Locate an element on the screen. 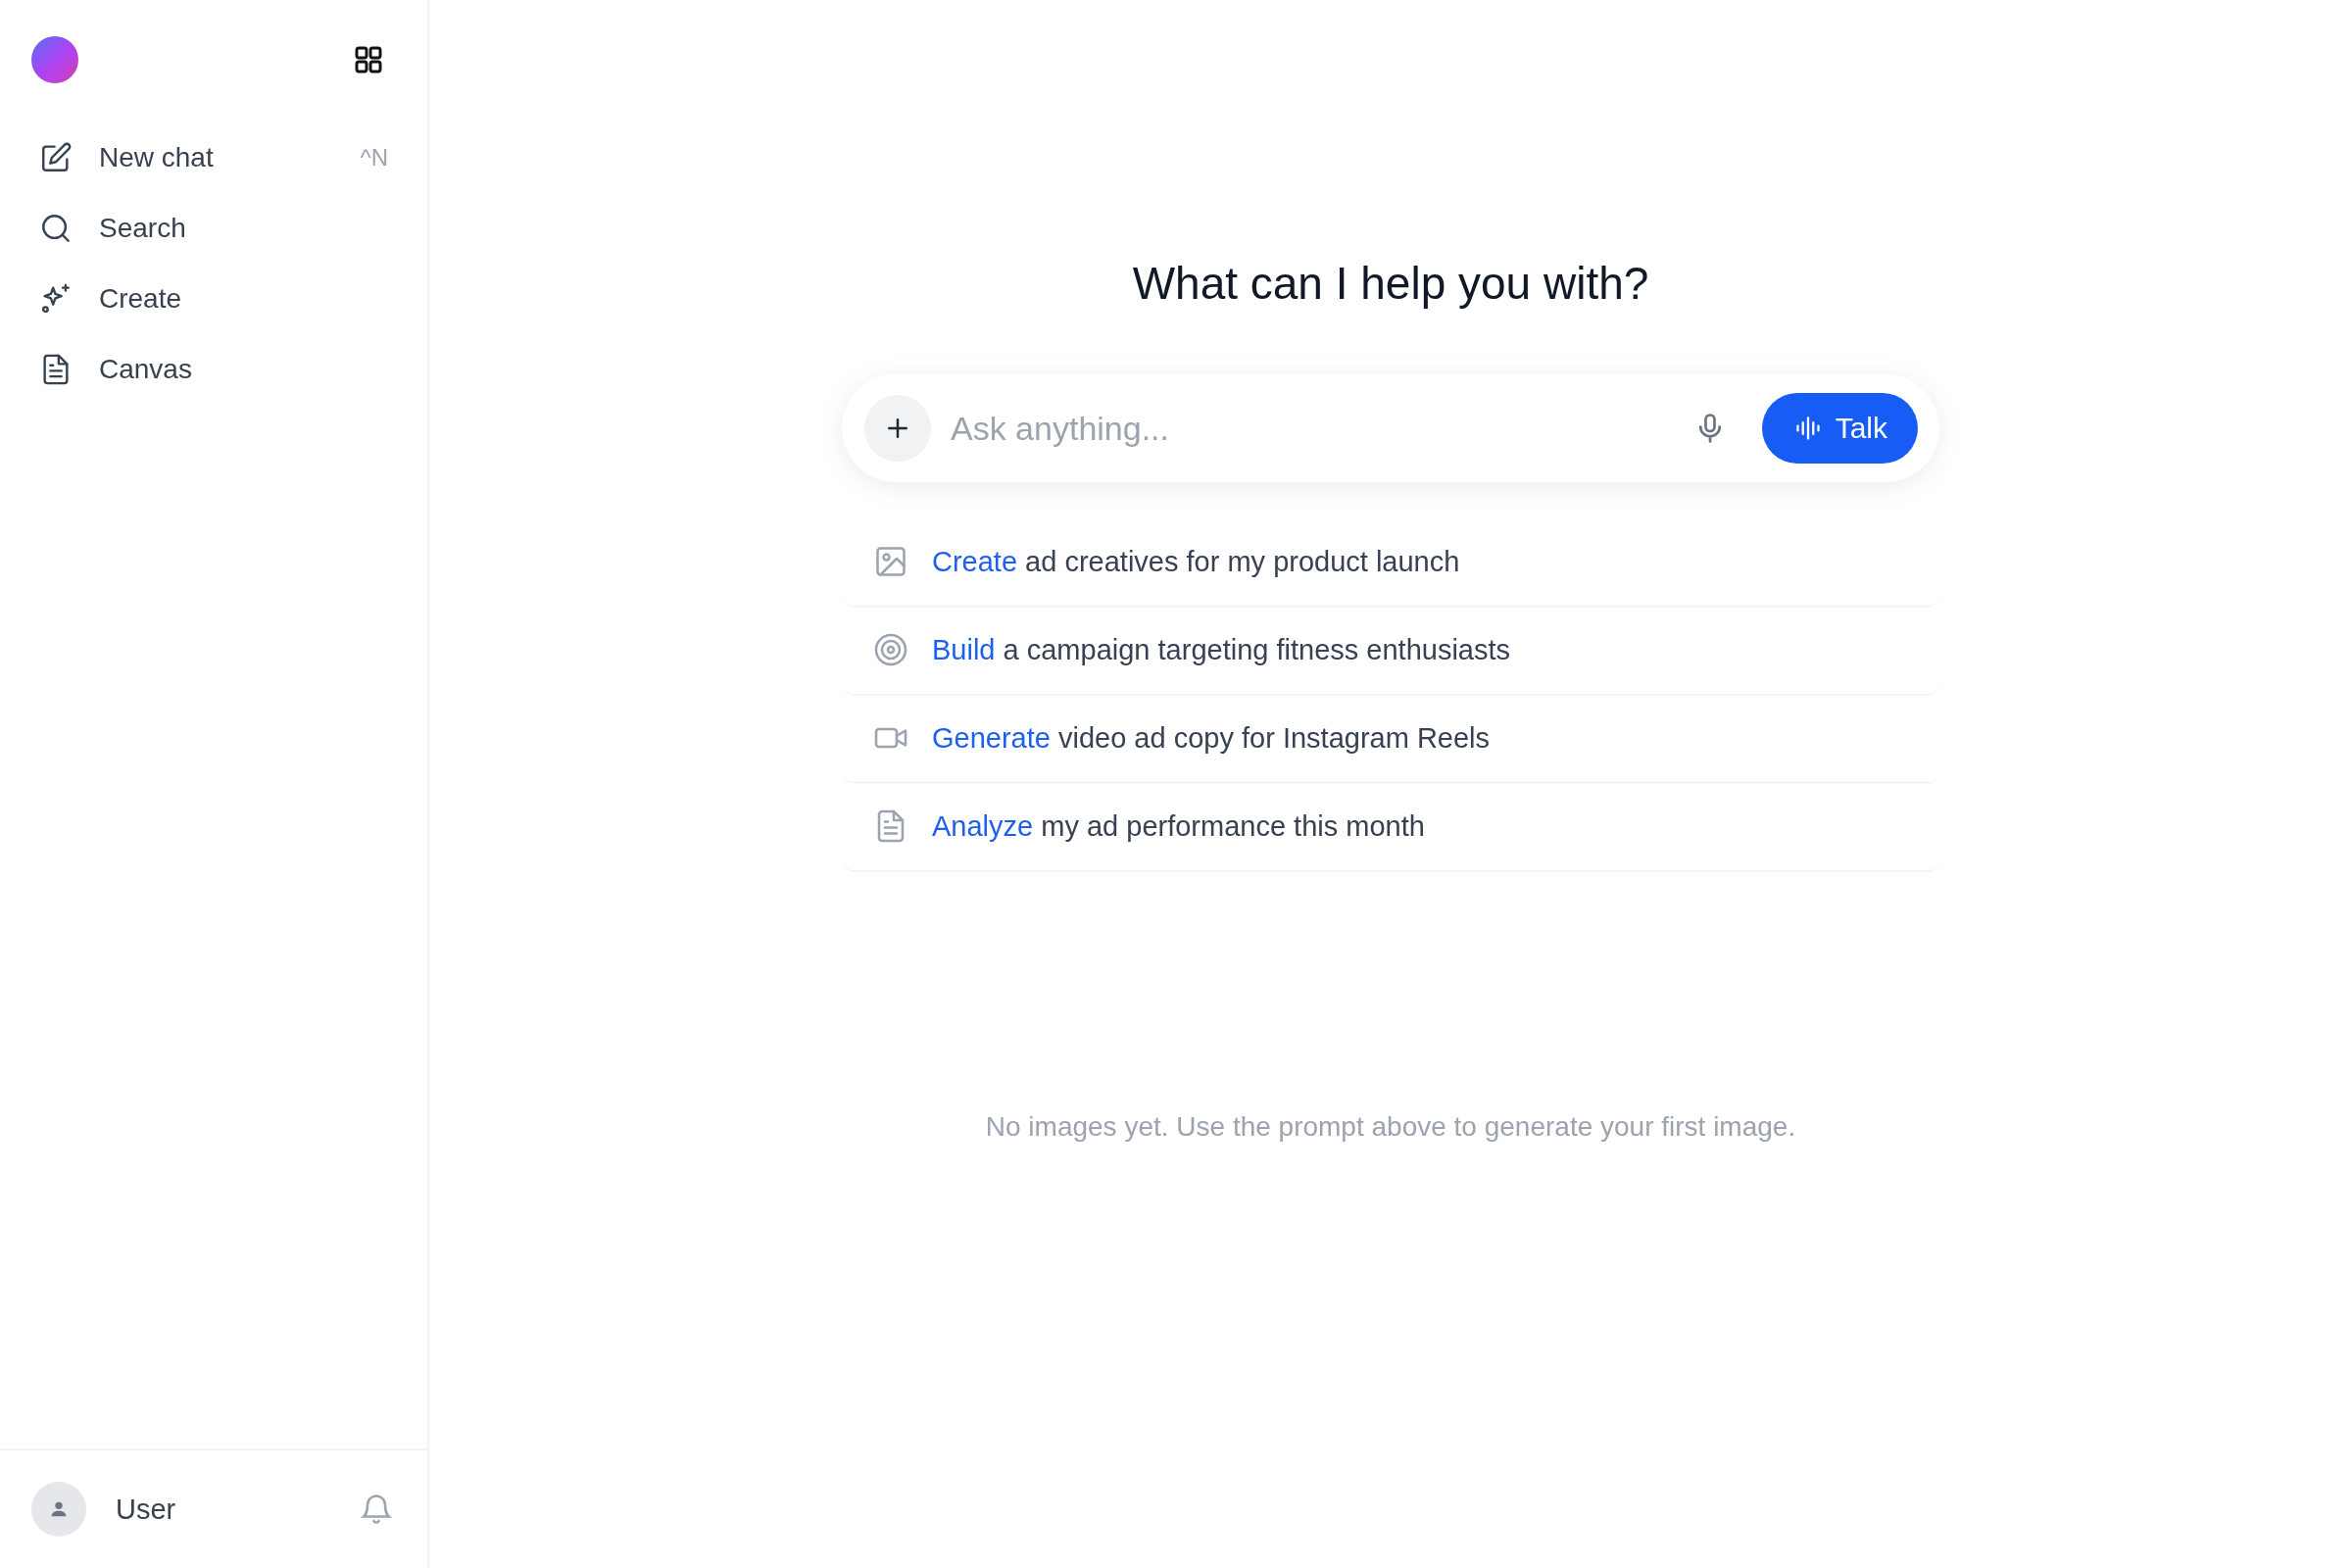  sidebar-item: Canvas is located at coordinates (213, 369).